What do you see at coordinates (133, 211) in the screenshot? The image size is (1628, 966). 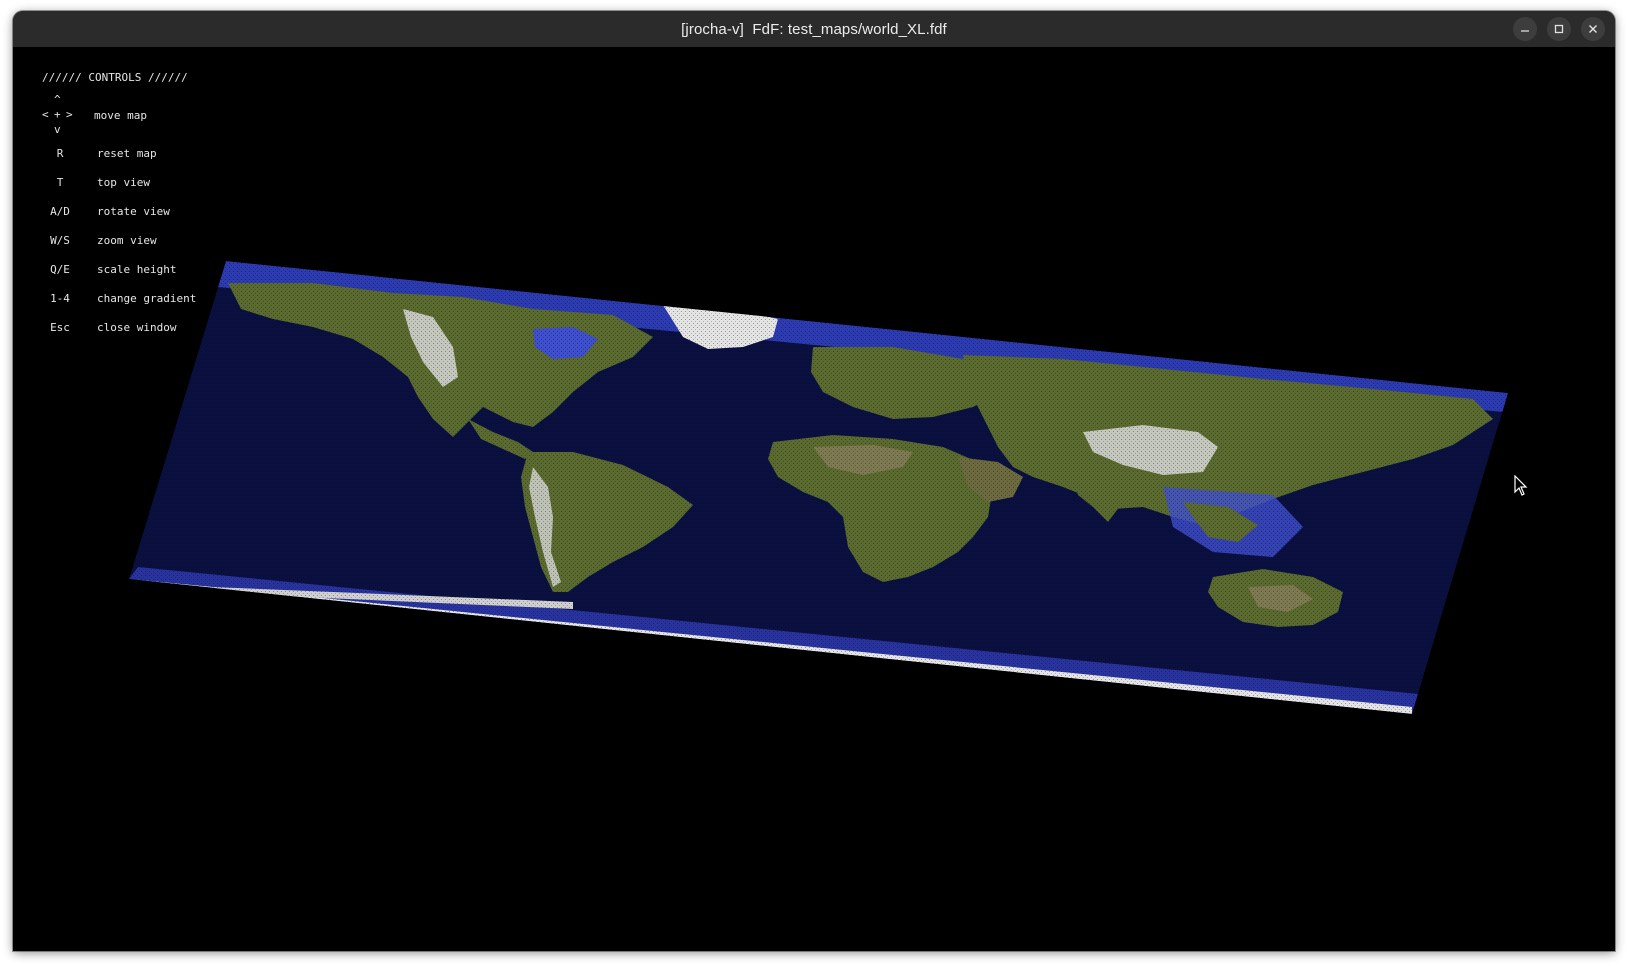 I see `control-label: rotate view` at bounding box center [133, 211].